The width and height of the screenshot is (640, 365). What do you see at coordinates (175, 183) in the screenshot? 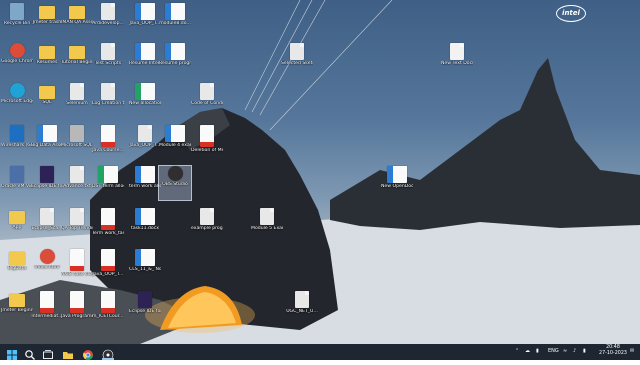
I see `desktop-icon: OBS Studio` at bounding box center [175, 183].